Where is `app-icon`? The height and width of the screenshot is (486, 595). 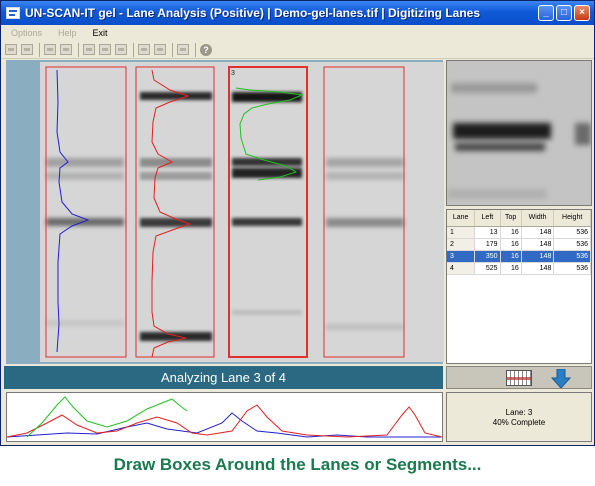 app-icon is located at coordinates (13, 13).